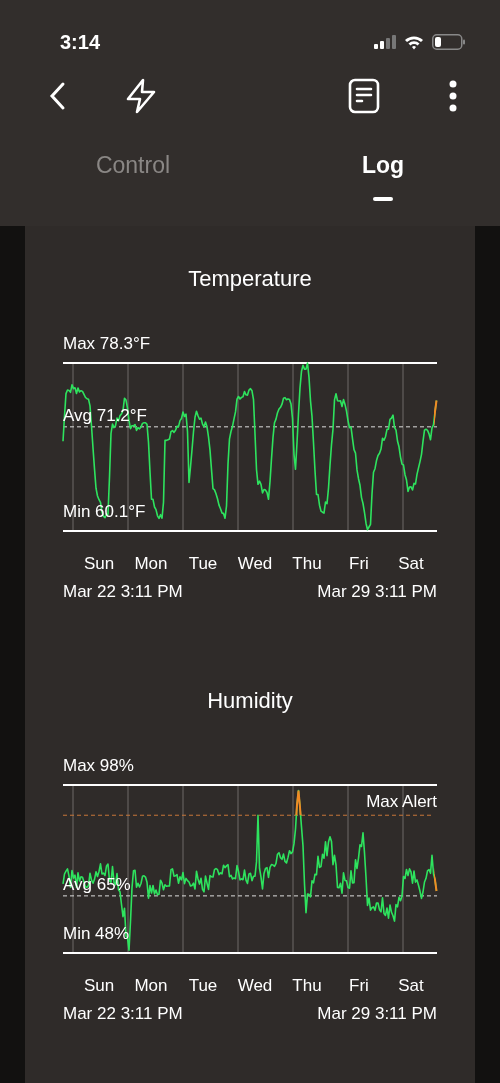  What do you see at coordinates (250, 279) in the screenshot?
I see `chart-title: Temperature` at bounding box center [250, 279].